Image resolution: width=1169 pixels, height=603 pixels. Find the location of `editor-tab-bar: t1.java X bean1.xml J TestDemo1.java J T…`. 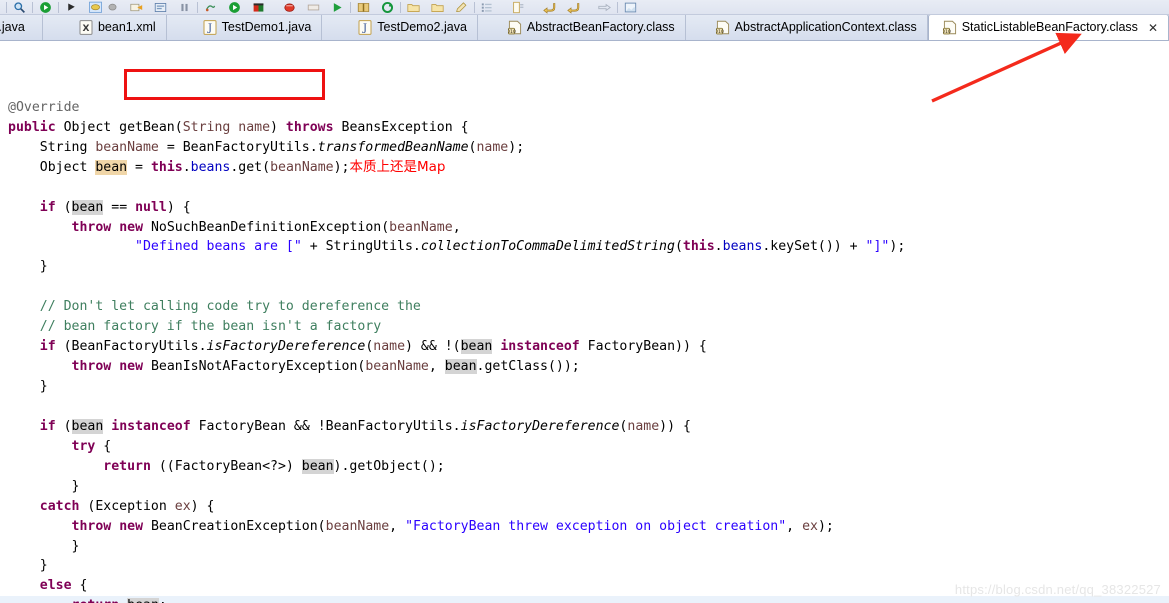

editor-tab-bar: t1.java X bean1.xml J TestDemo1.java J T… is located at coordinates (584, 28).